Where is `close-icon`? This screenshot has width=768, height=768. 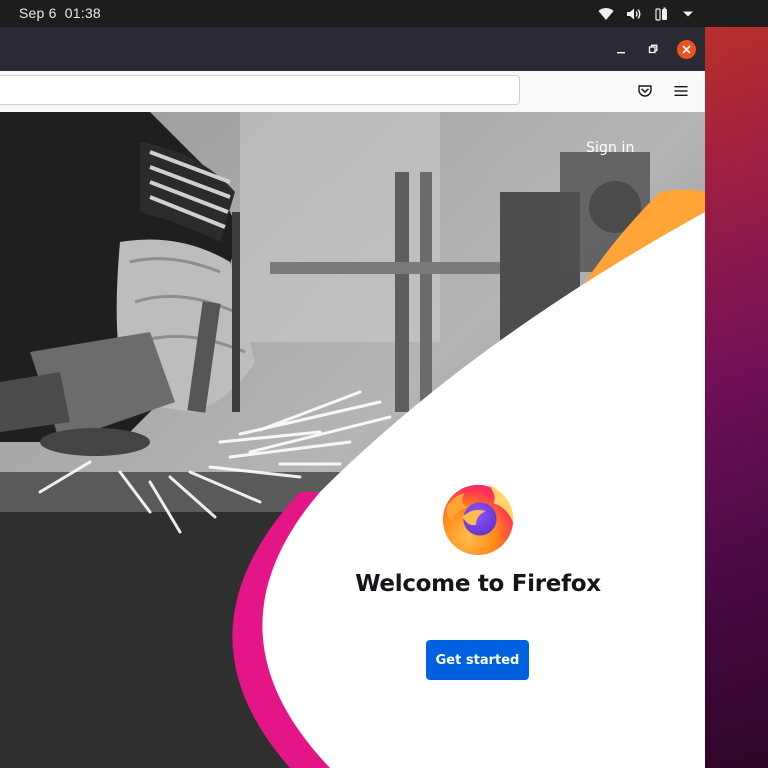
close-icon is located at coordinates (686, 49).